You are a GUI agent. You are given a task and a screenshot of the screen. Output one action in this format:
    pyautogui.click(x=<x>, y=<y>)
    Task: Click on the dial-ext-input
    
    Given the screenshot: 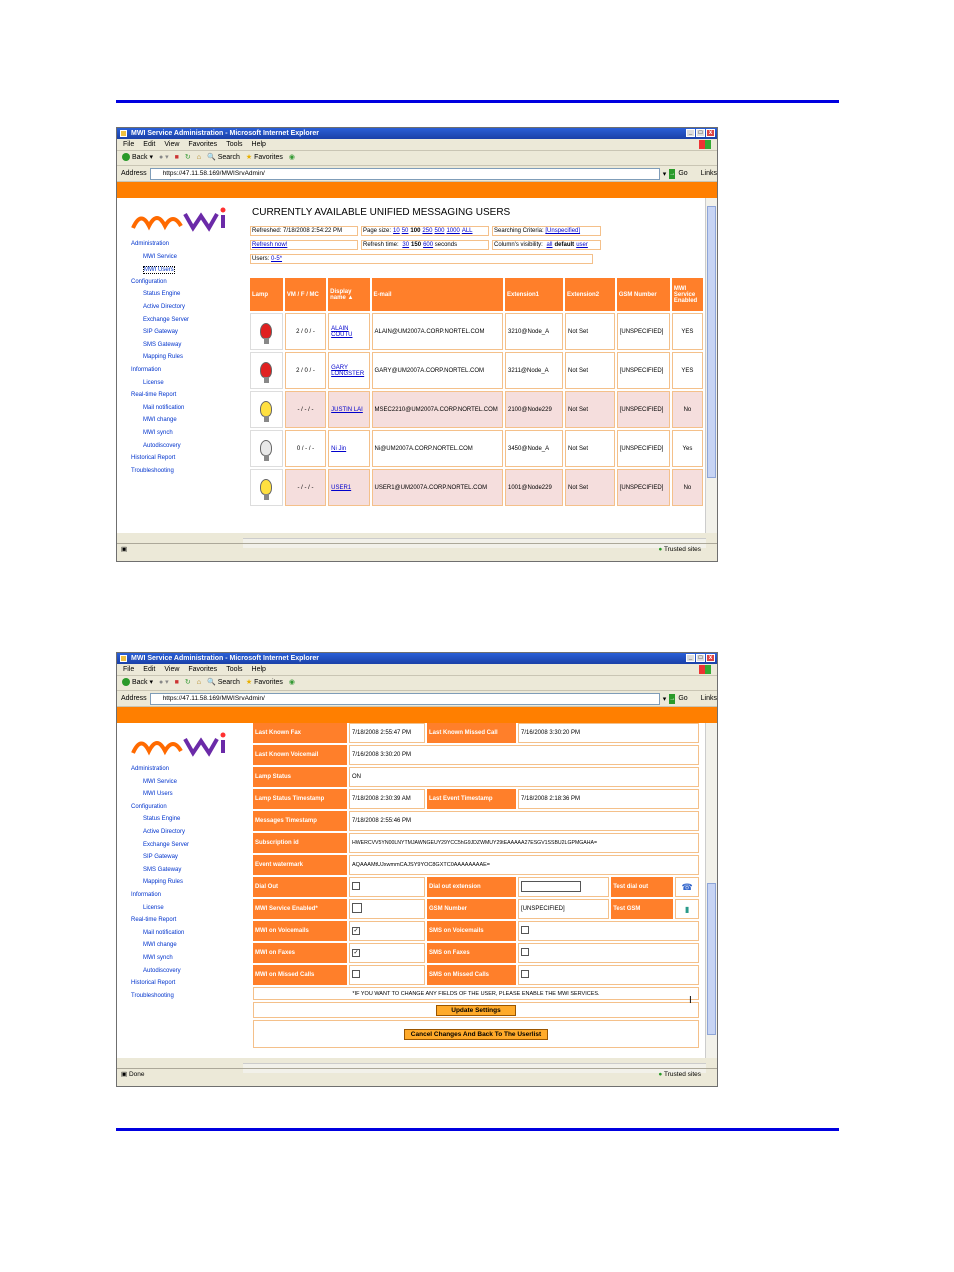 What is the action you would take?
    pyautogui.click(x=551, y=886)
    